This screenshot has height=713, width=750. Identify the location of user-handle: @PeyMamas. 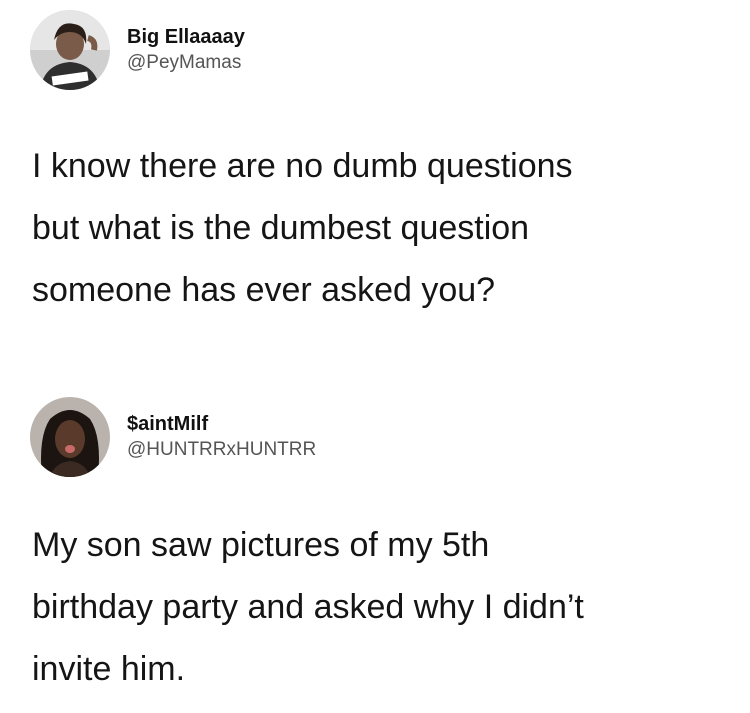
(186, 63).